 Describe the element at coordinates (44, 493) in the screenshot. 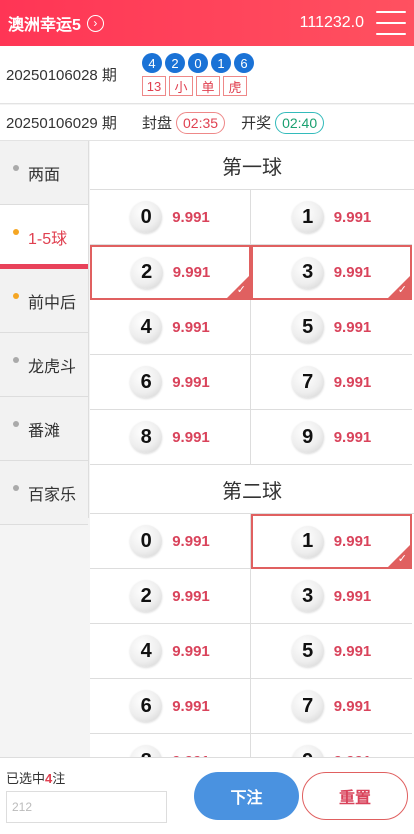

I see `sidebar-item: 百家乐` at that location.